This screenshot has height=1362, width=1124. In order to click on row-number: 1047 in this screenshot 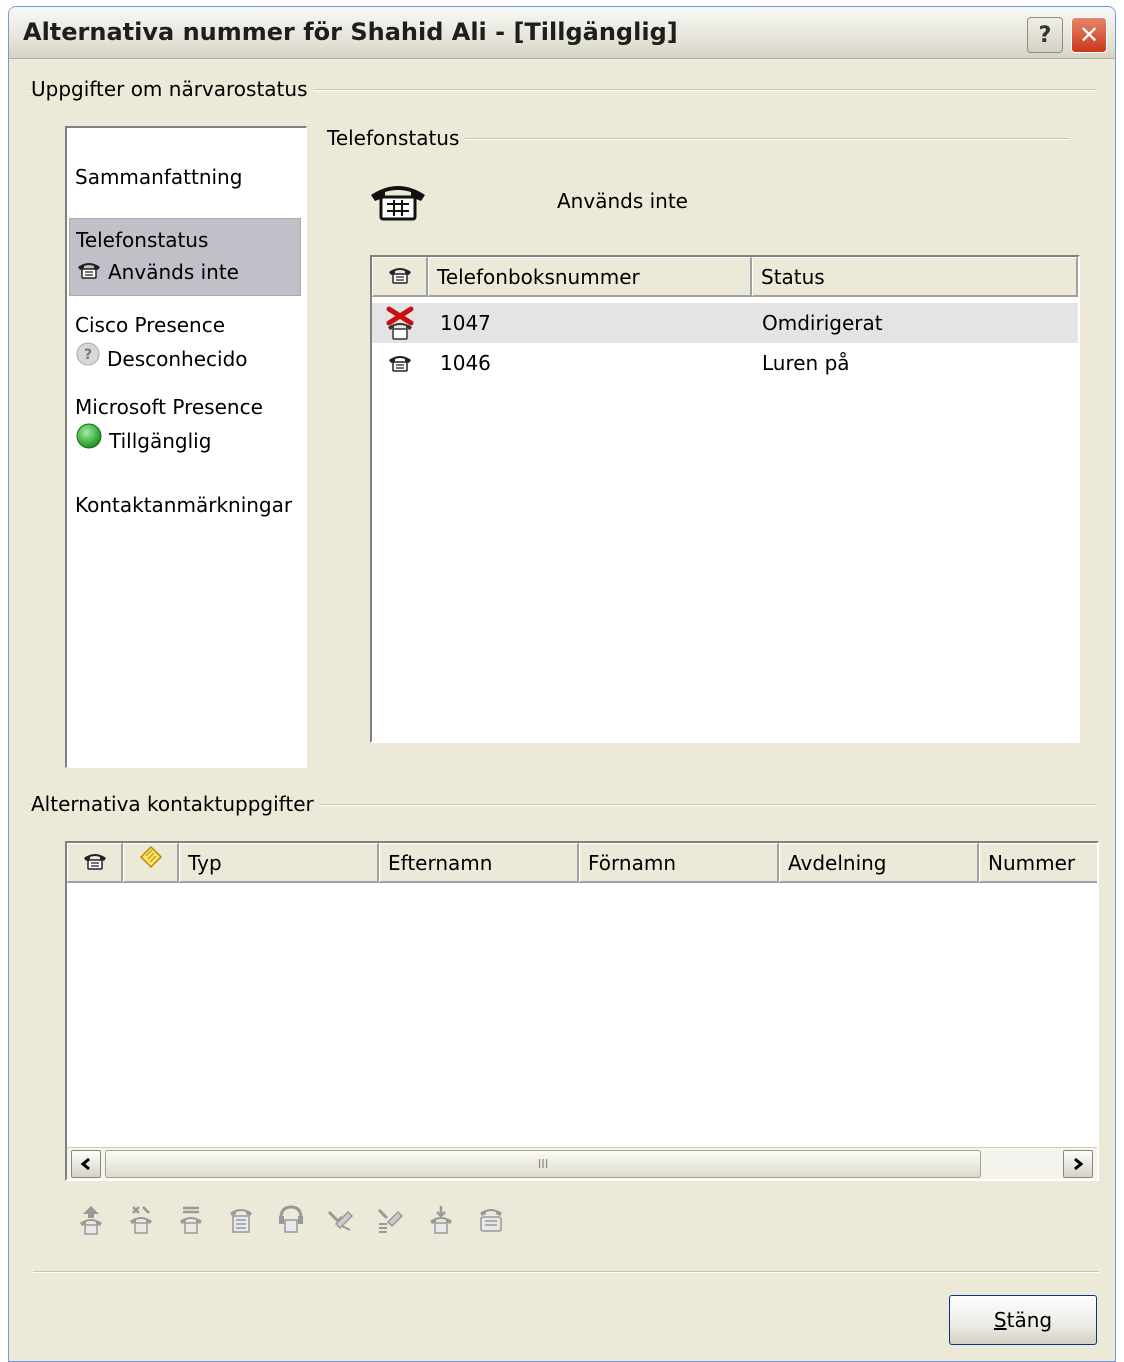, I will do `click(465, 323)`.